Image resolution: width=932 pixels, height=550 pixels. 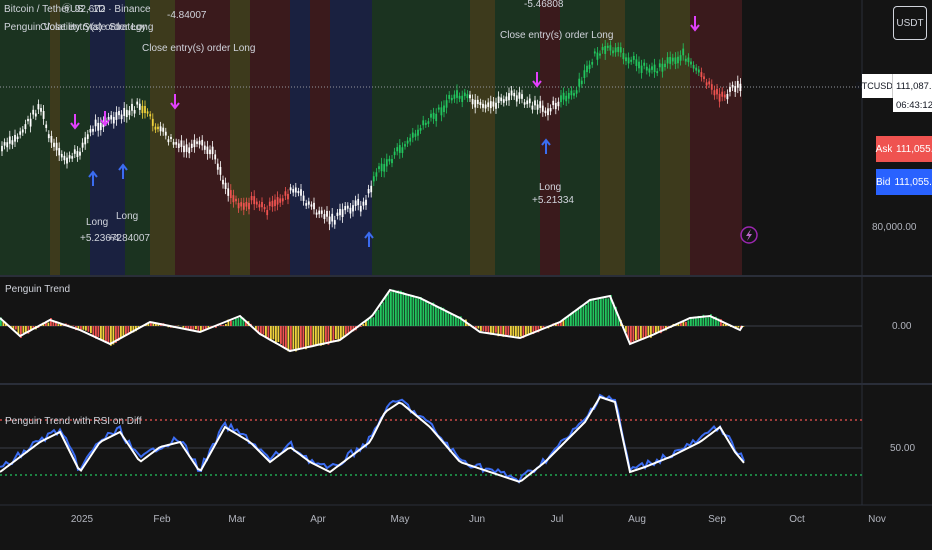 I want to click on time-axis-label: Jun, so click(x=477, y=519).